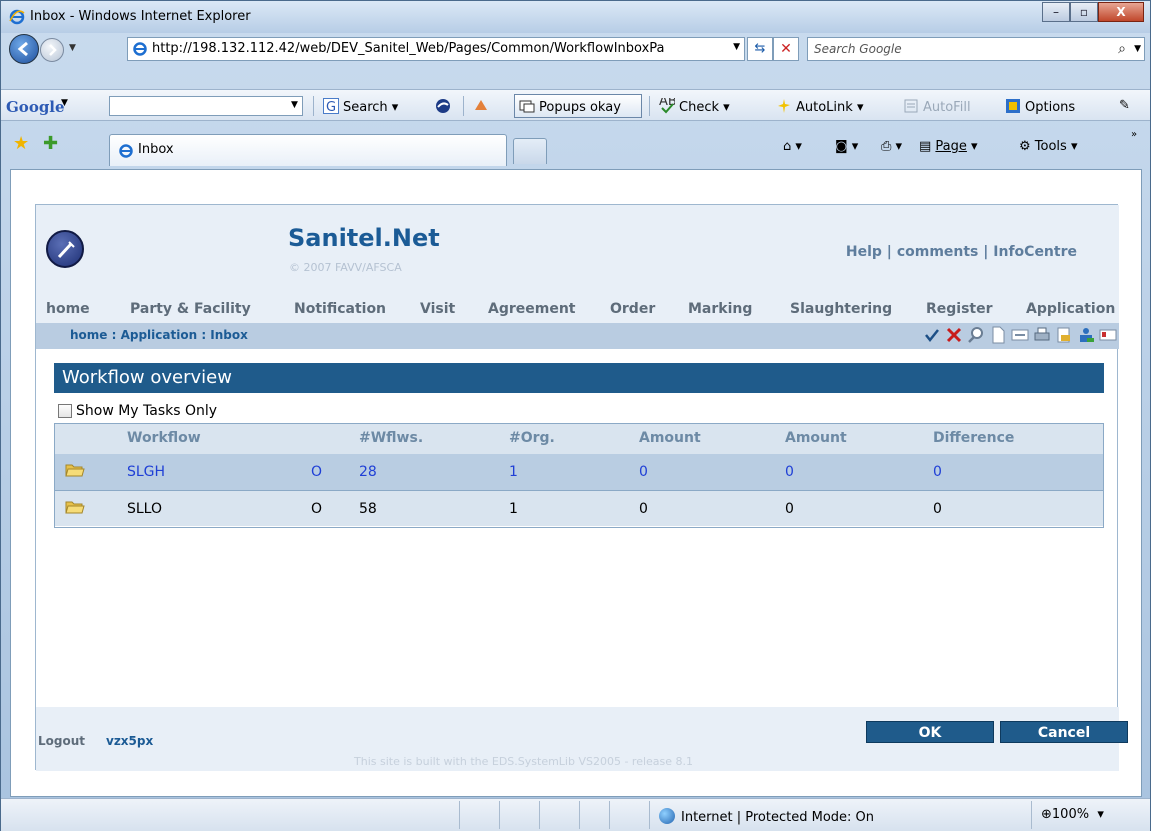  Describe the element at coordinates (670, 438) in the screenshot. I see `column-header-amount-1: Amount` at that location.